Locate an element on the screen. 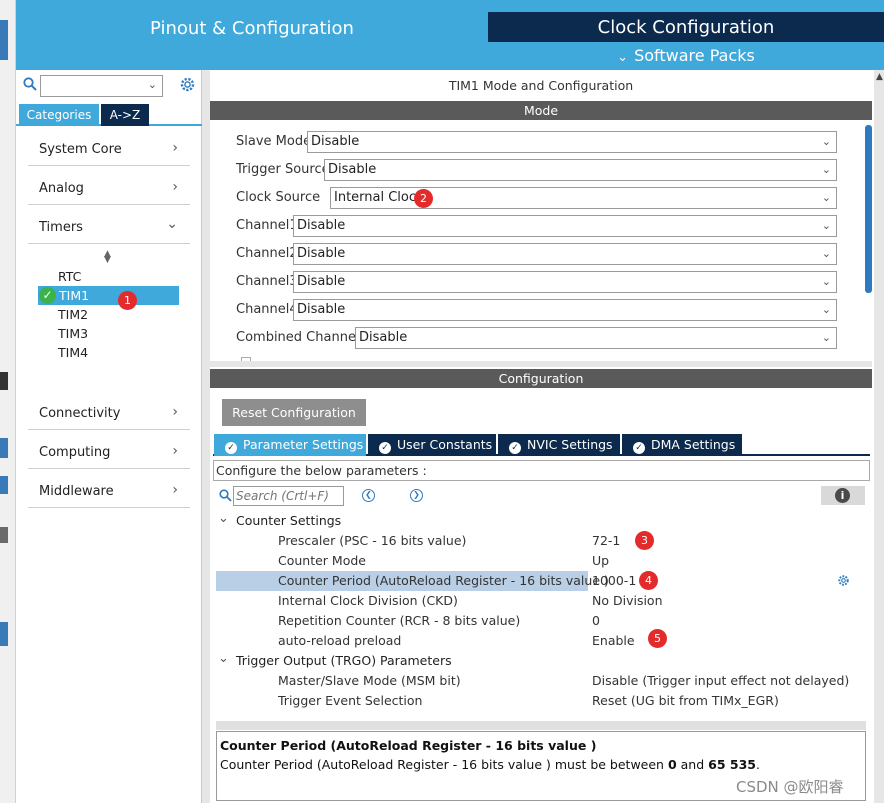  category-view-tabs: Categories A->Z is located at coordinates (109, 115).